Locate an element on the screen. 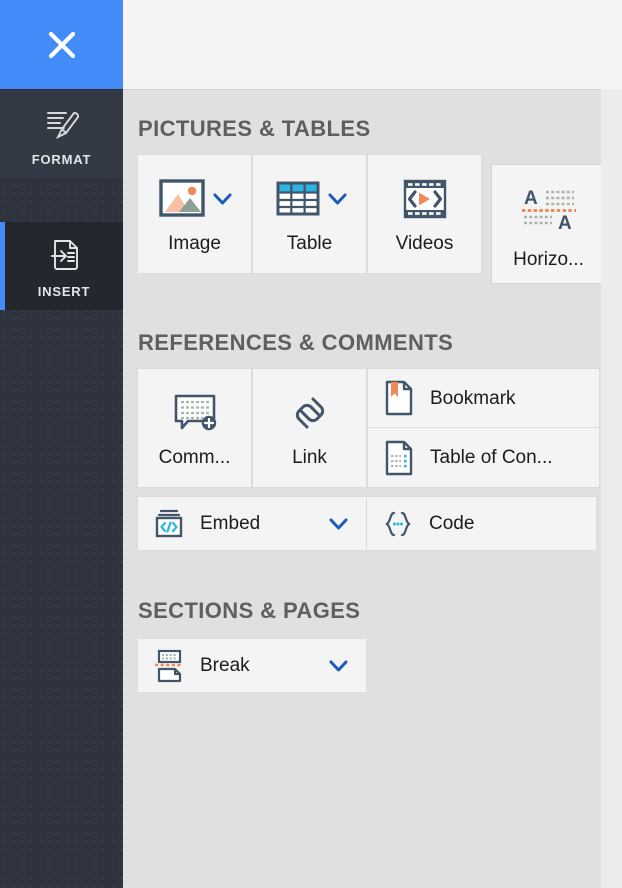 The width and height of the screenshot is (622, 888). insert-image-button: Image is located at coordinates (194, 214).